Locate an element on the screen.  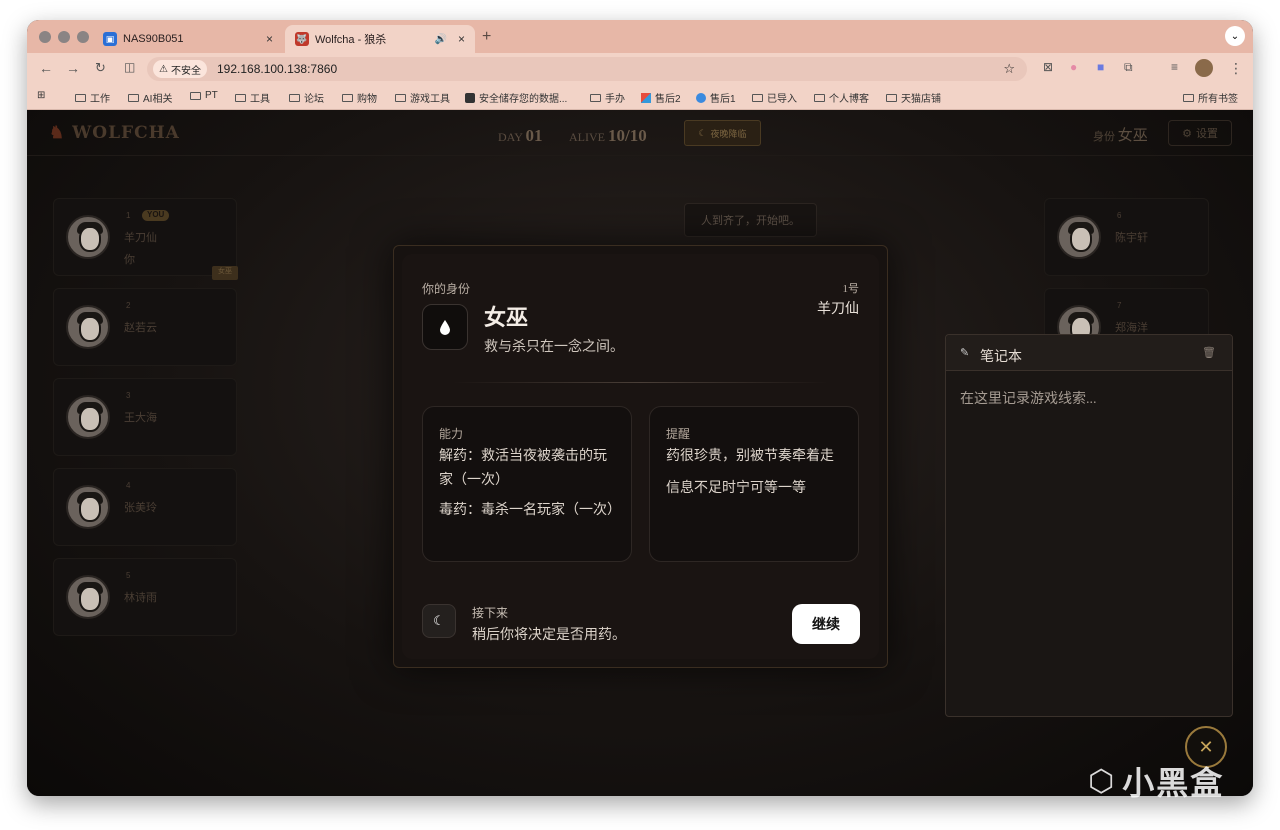
tab-title: Wolfcha - 狼杀 is located at coordinates (351, 40).